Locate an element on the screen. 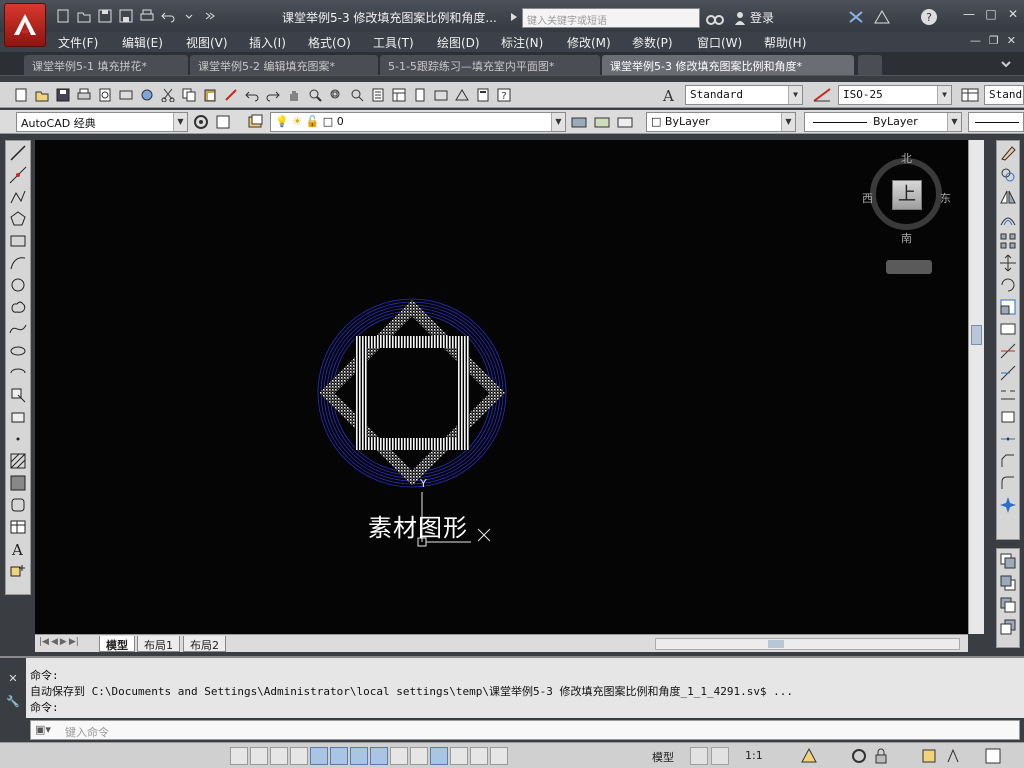 The height and width of the screenshot is (768, 1024). array-icon is located at coordinates (1008, 241).